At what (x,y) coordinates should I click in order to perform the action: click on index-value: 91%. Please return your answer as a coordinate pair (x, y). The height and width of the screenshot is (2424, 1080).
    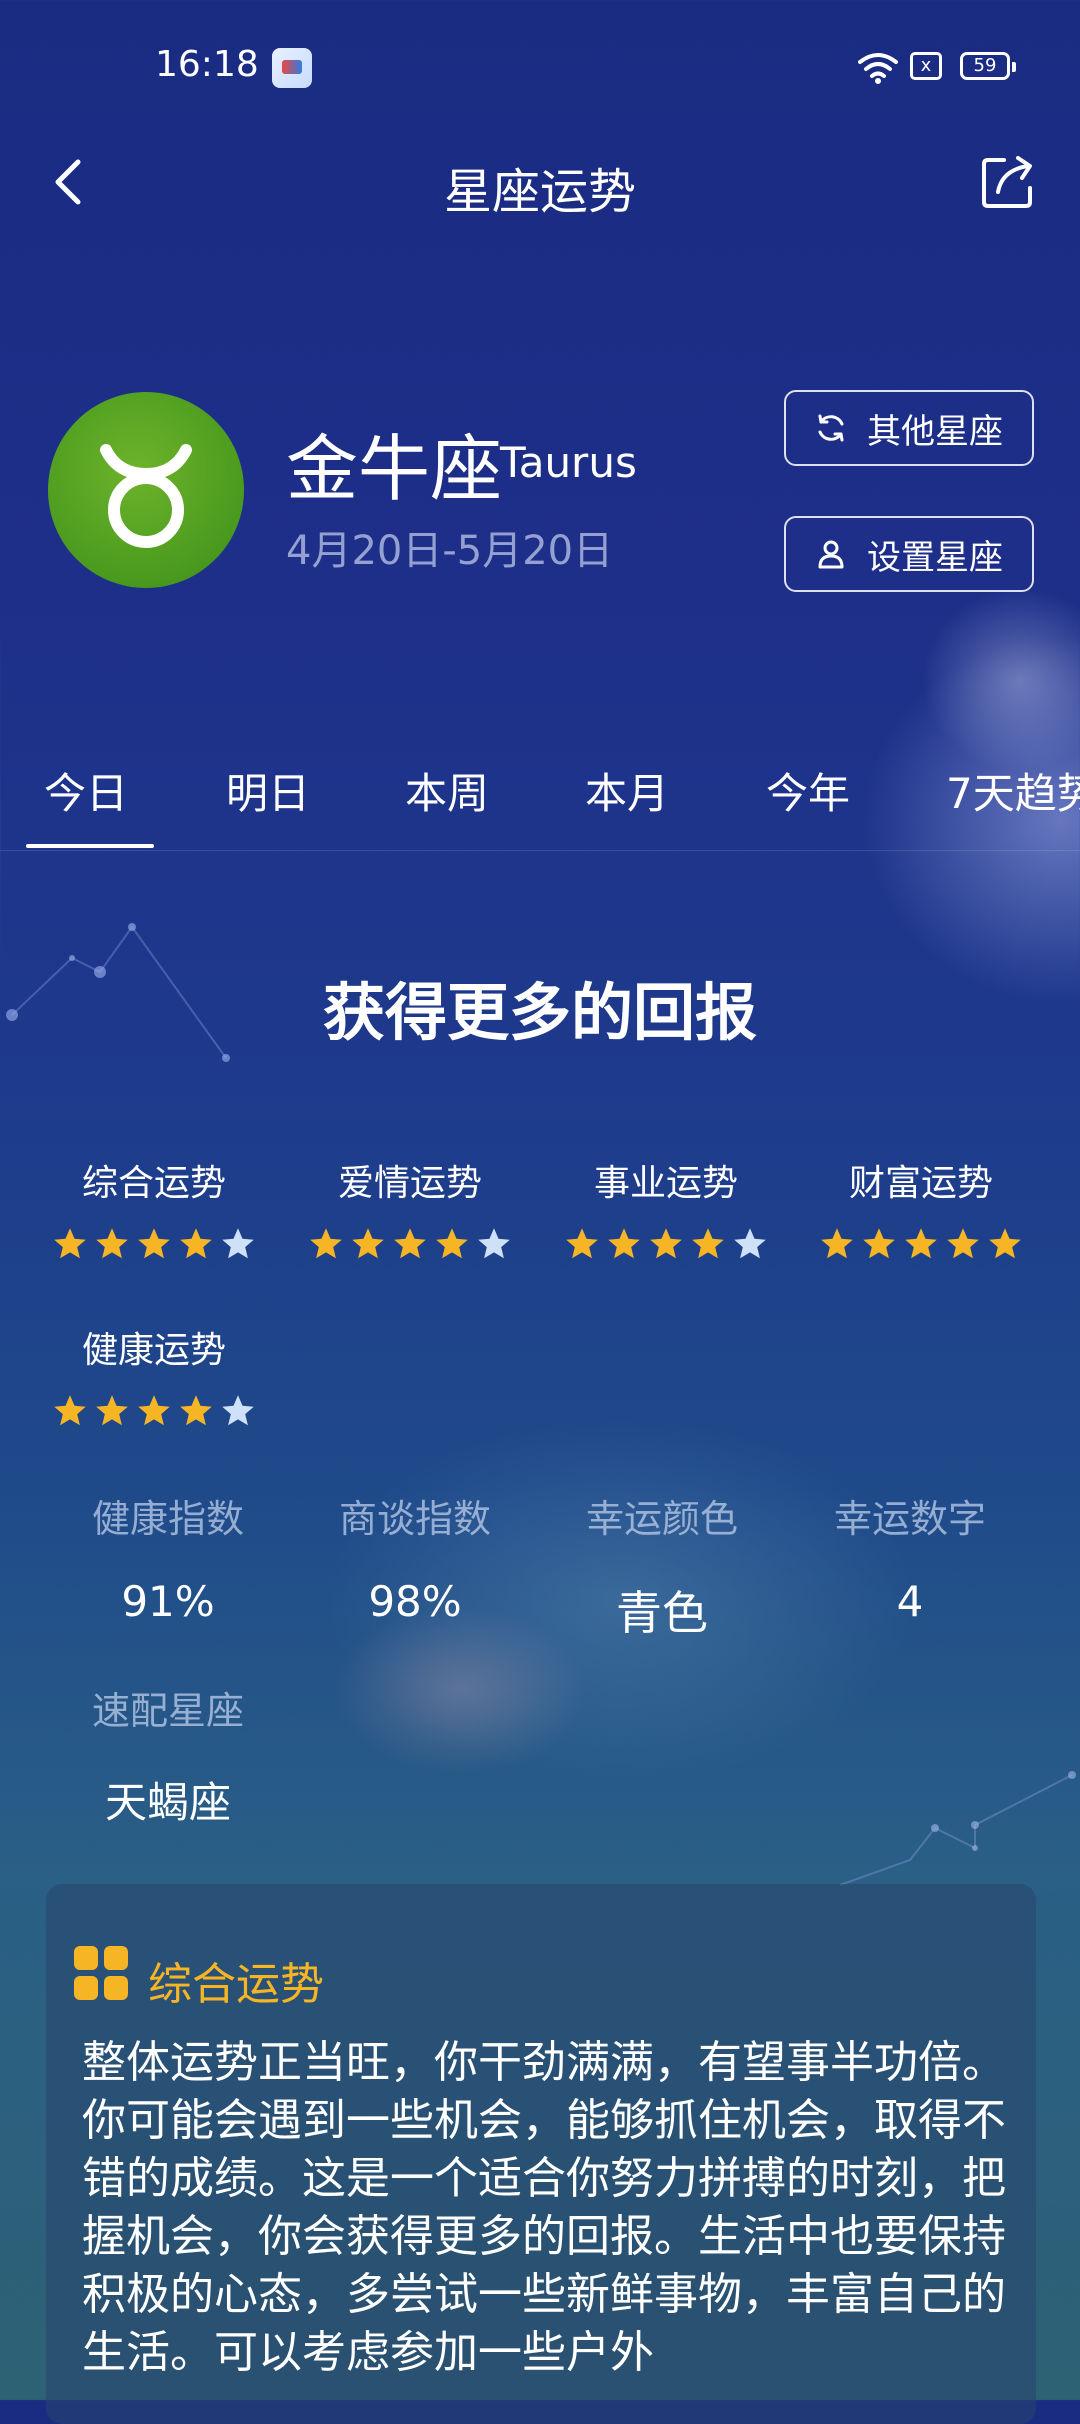
    Looking at the image, I should click on (168, 1601).